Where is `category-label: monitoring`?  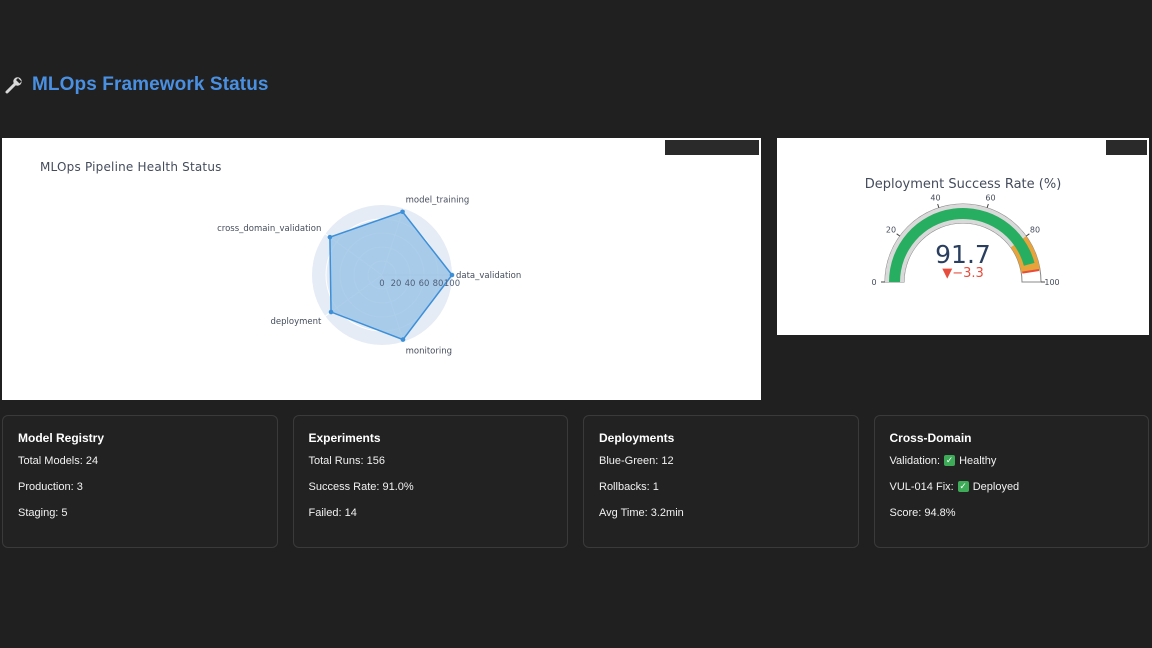
category-label: monitoring is located at coordinates (429, 352).